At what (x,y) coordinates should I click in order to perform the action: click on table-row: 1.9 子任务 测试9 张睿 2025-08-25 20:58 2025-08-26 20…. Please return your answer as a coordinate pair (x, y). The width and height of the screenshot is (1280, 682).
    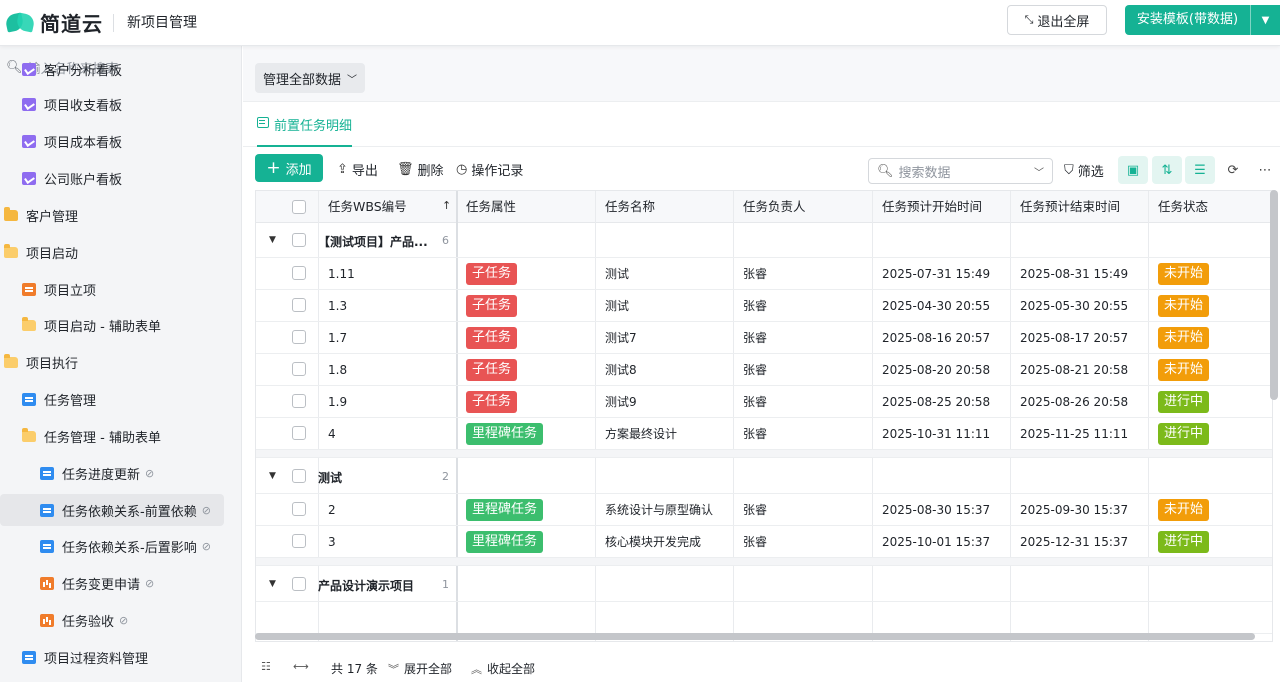
    Looking at the image, I should click on (764, 402).